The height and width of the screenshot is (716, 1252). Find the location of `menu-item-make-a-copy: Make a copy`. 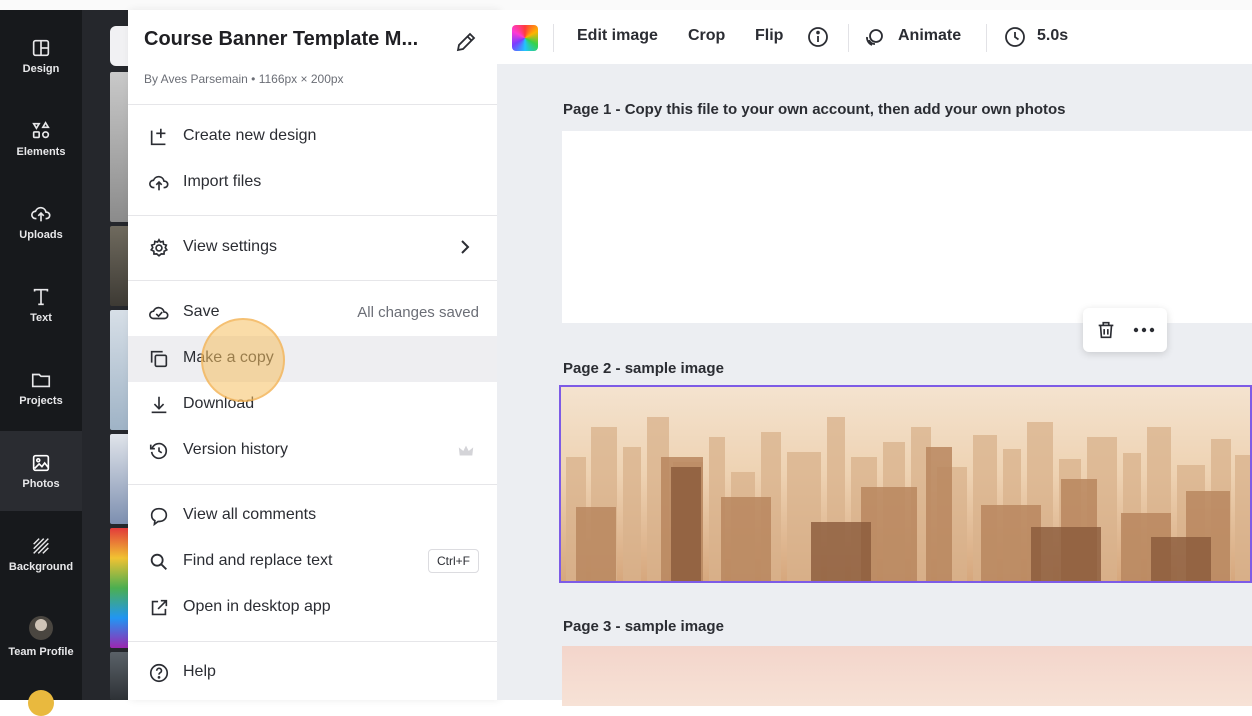

menu-item-make-a-copy: Make a copy is located at coordinates (312, 359).